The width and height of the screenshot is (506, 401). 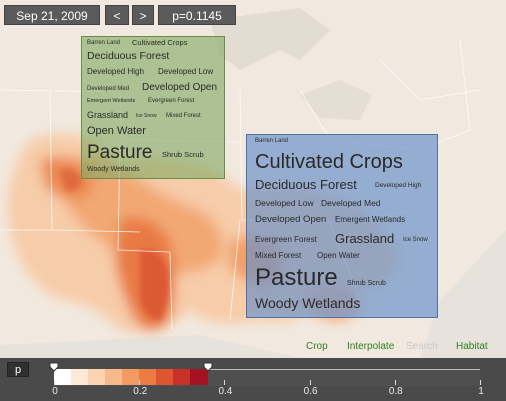 What do you see at coordinates (52, 15) in the screenshot?
I see `date-display: Sep 21, 2009` at bounding box center [52, 15].